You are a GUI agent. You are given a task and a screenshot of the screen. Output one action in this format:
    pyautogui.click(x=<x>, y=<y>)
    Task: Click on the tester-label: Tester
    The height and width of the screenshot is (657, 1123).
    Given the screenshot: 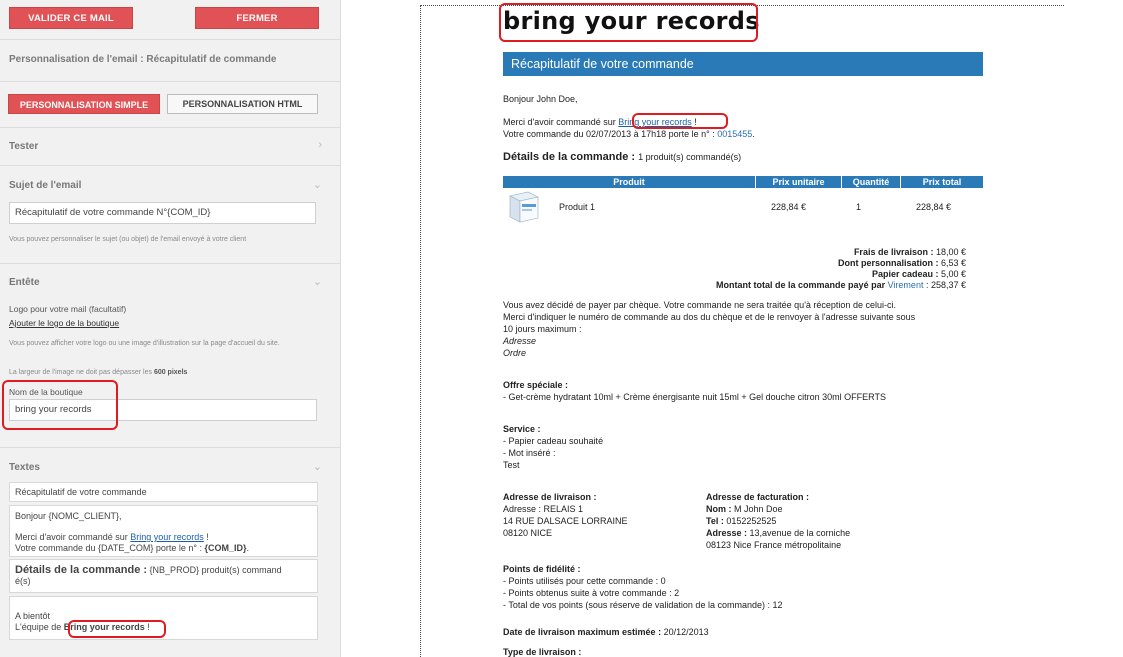 What is the action you would take?
    pyautogui.click(x=24, y=146)
    